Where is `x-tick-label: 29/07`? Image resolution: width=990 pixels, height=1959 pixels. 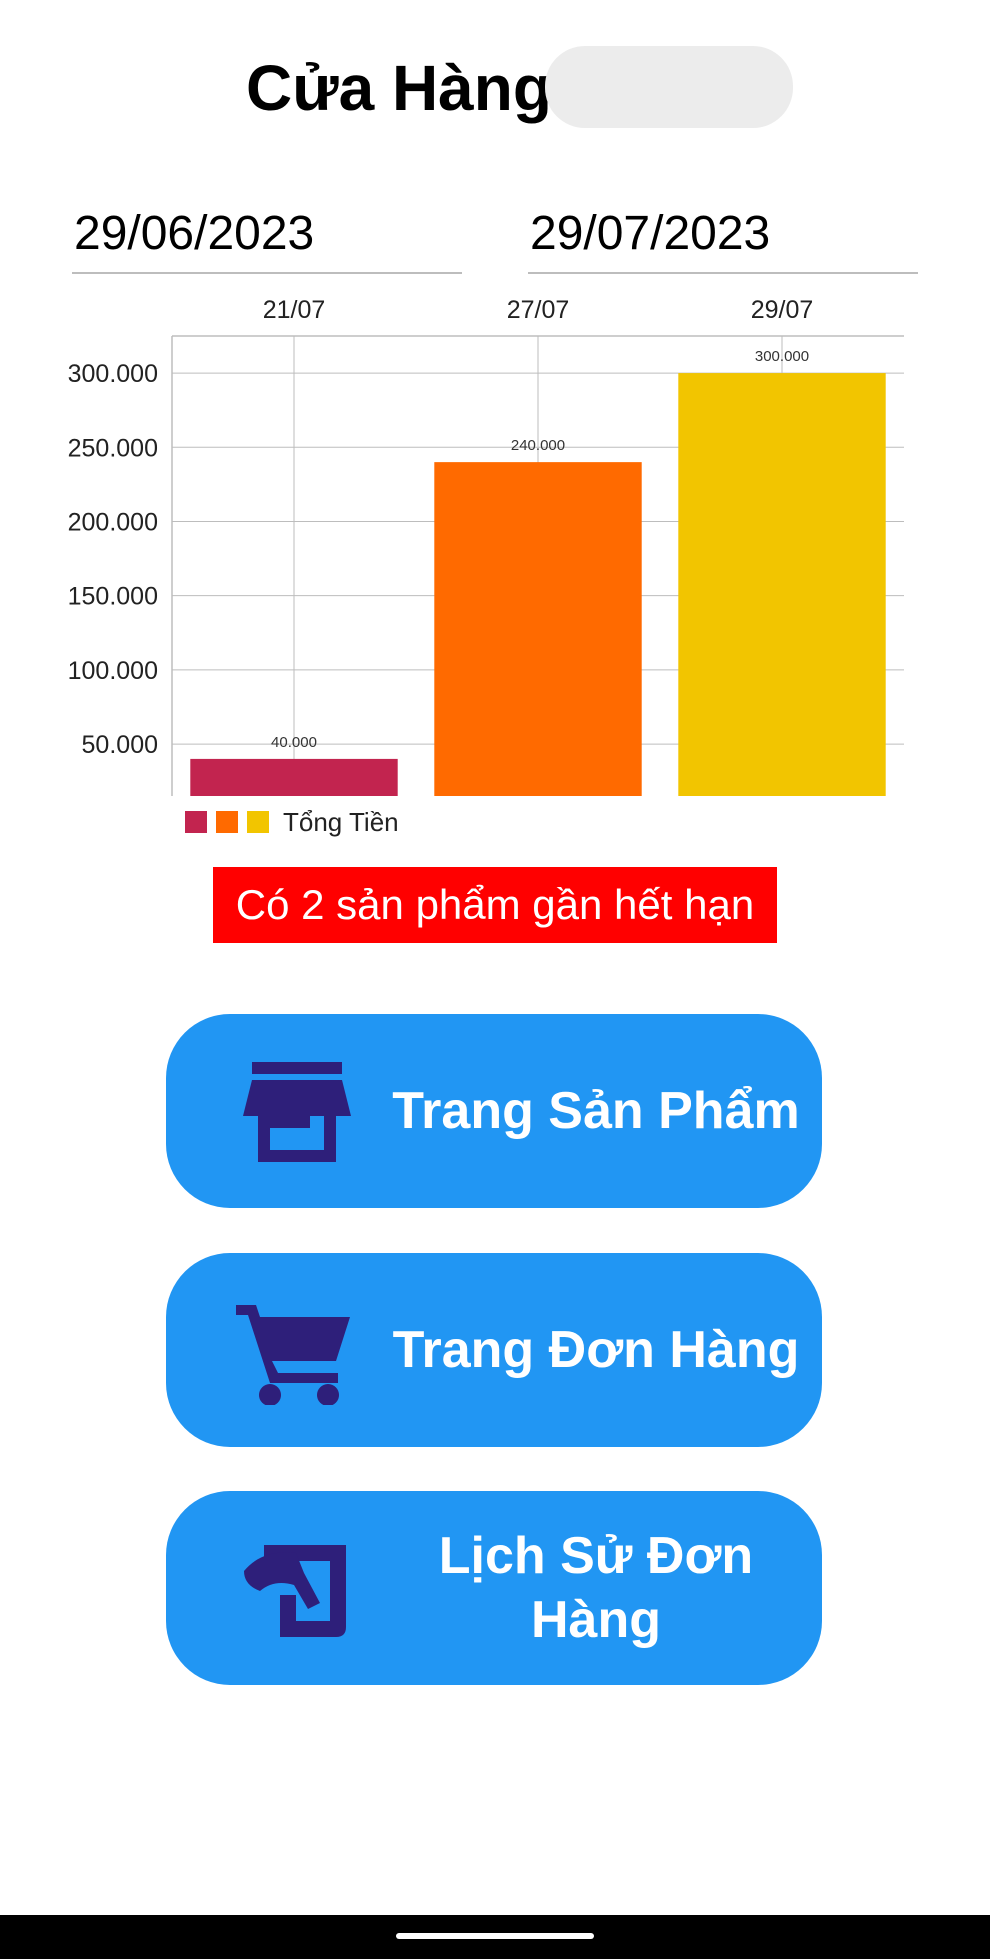
x-tick-label: 29/07 is located at coordinates (782, 310).